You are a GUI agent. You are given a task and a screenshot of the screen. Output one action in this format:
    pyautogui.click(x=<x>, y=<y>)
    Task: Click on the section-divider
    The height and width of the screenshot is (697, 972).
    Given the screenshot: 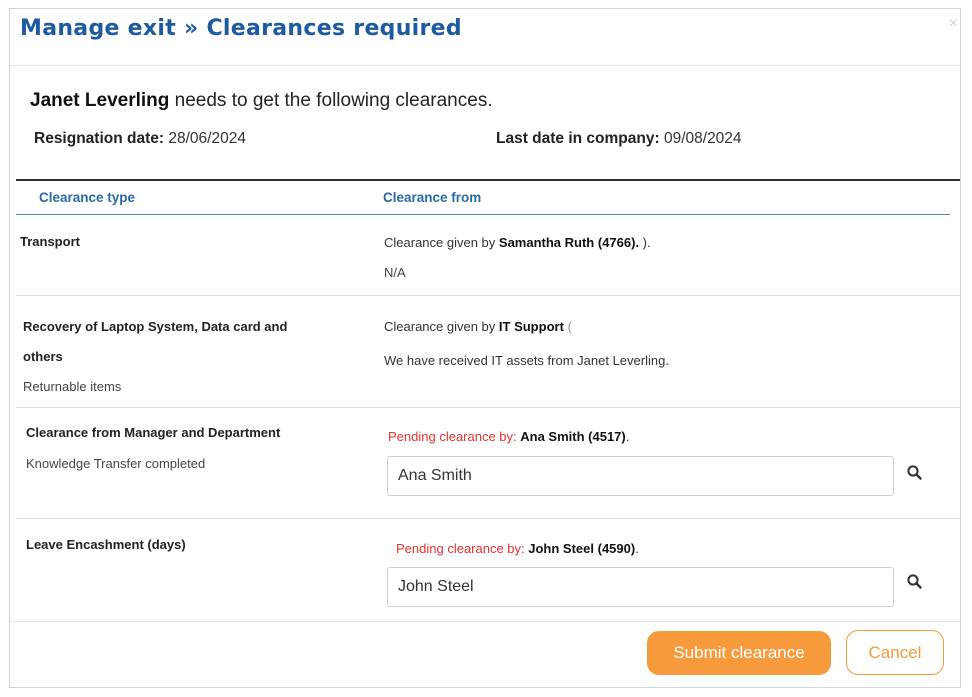 What is the action you would take?
    pyautogui.click(x=488, y=180)
    